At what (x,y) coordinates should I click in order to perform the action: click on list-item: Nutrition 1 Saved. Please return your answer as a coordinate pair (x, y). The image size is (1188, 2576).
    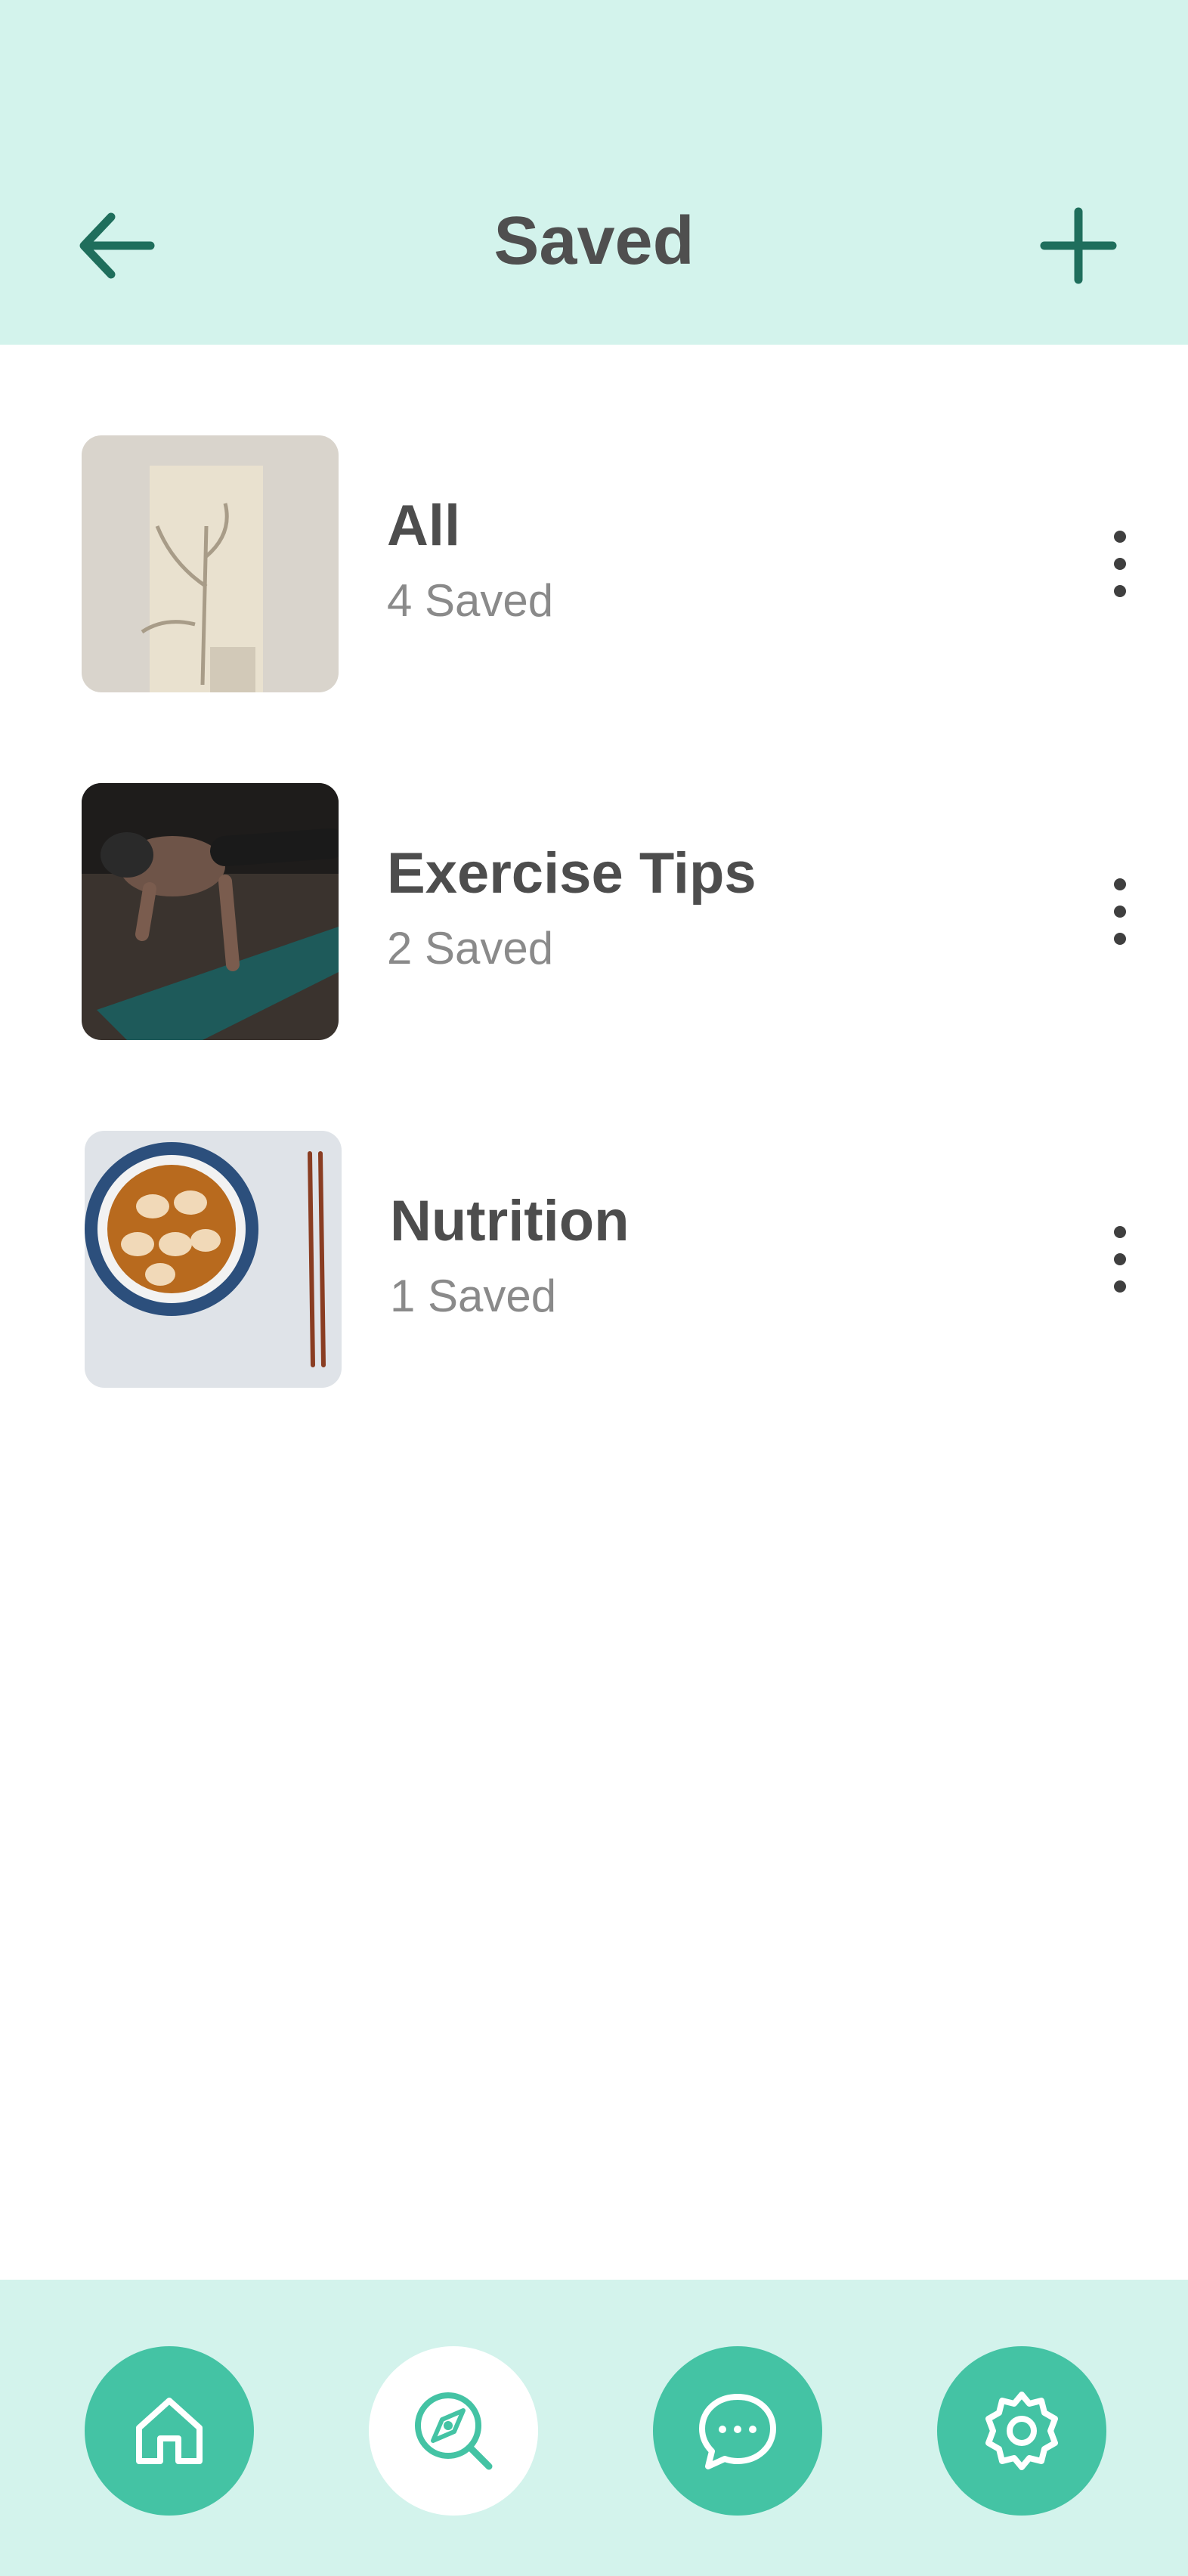
    Looking at the image, I should click on (594, 1259).